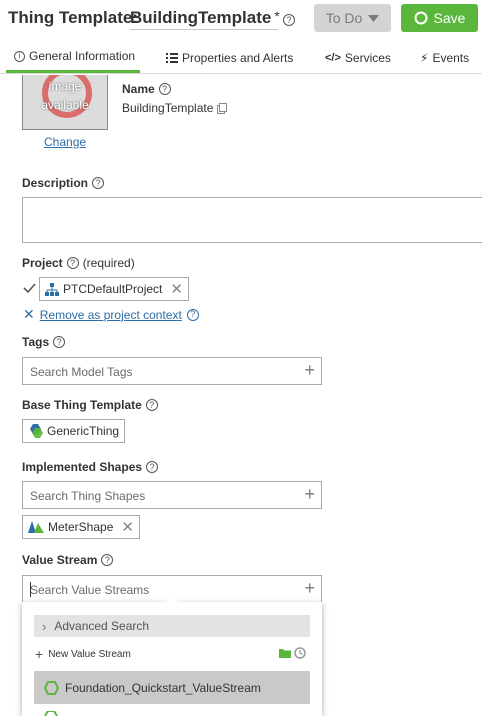  Describe the element at coordinates (60, 560) in the screenshot. I see `value-stream-label-text: Value Stream` at that location.